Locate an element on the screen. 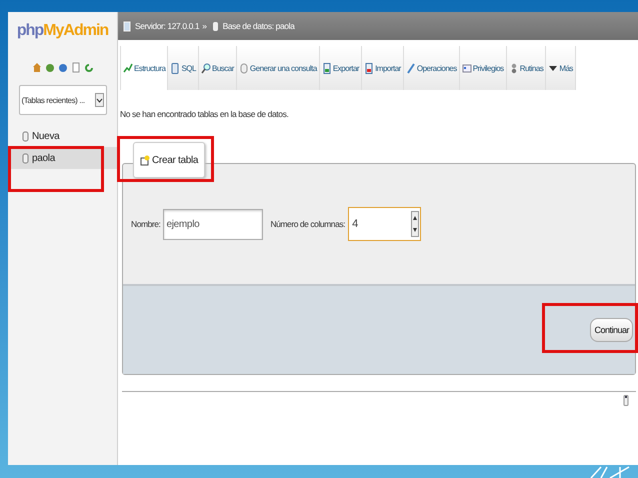 This screenshot has height=478, width=638. number-field: 4 is located at coordinates (385, 224).